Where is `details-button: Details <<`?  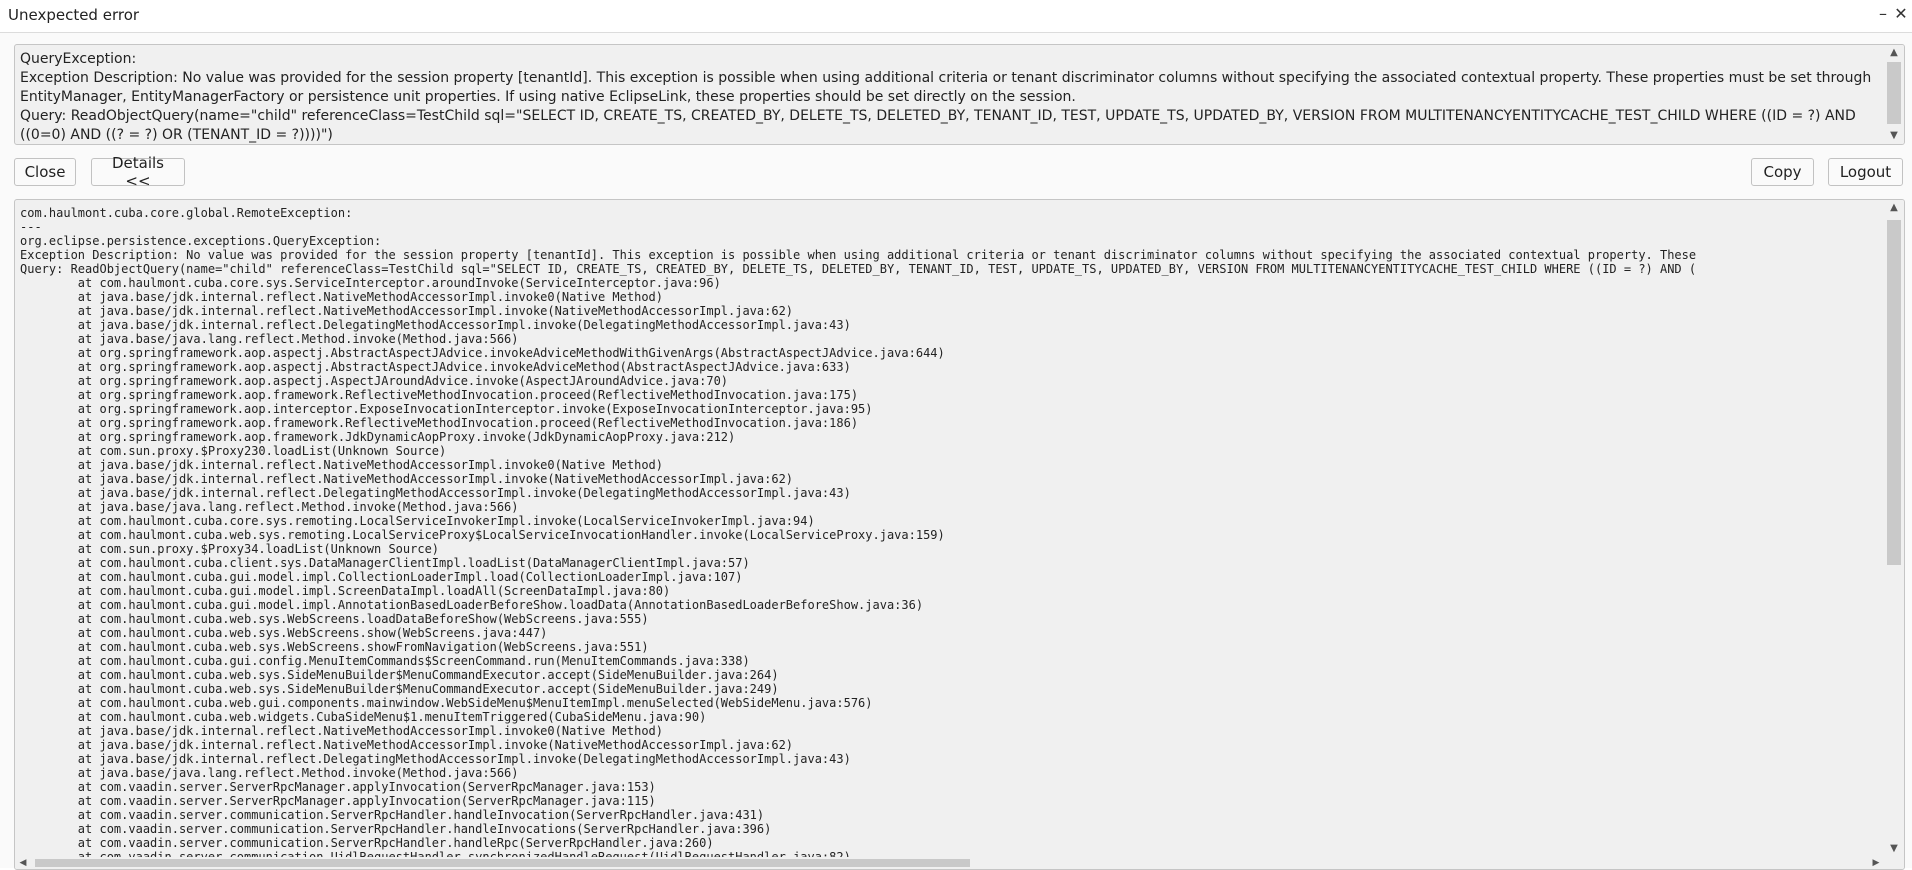 details-button: Details << is located at coordinates (138, 172).